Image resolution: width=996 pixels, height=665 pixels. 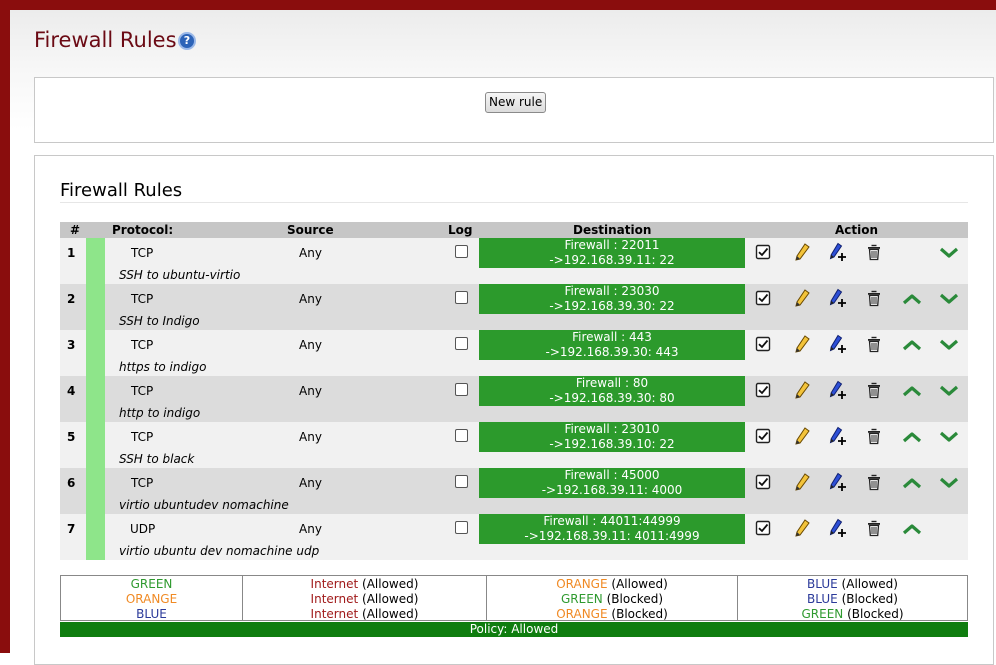 I want to click on legend-entry: Internet (Allowed), so click(x=364, y=599).